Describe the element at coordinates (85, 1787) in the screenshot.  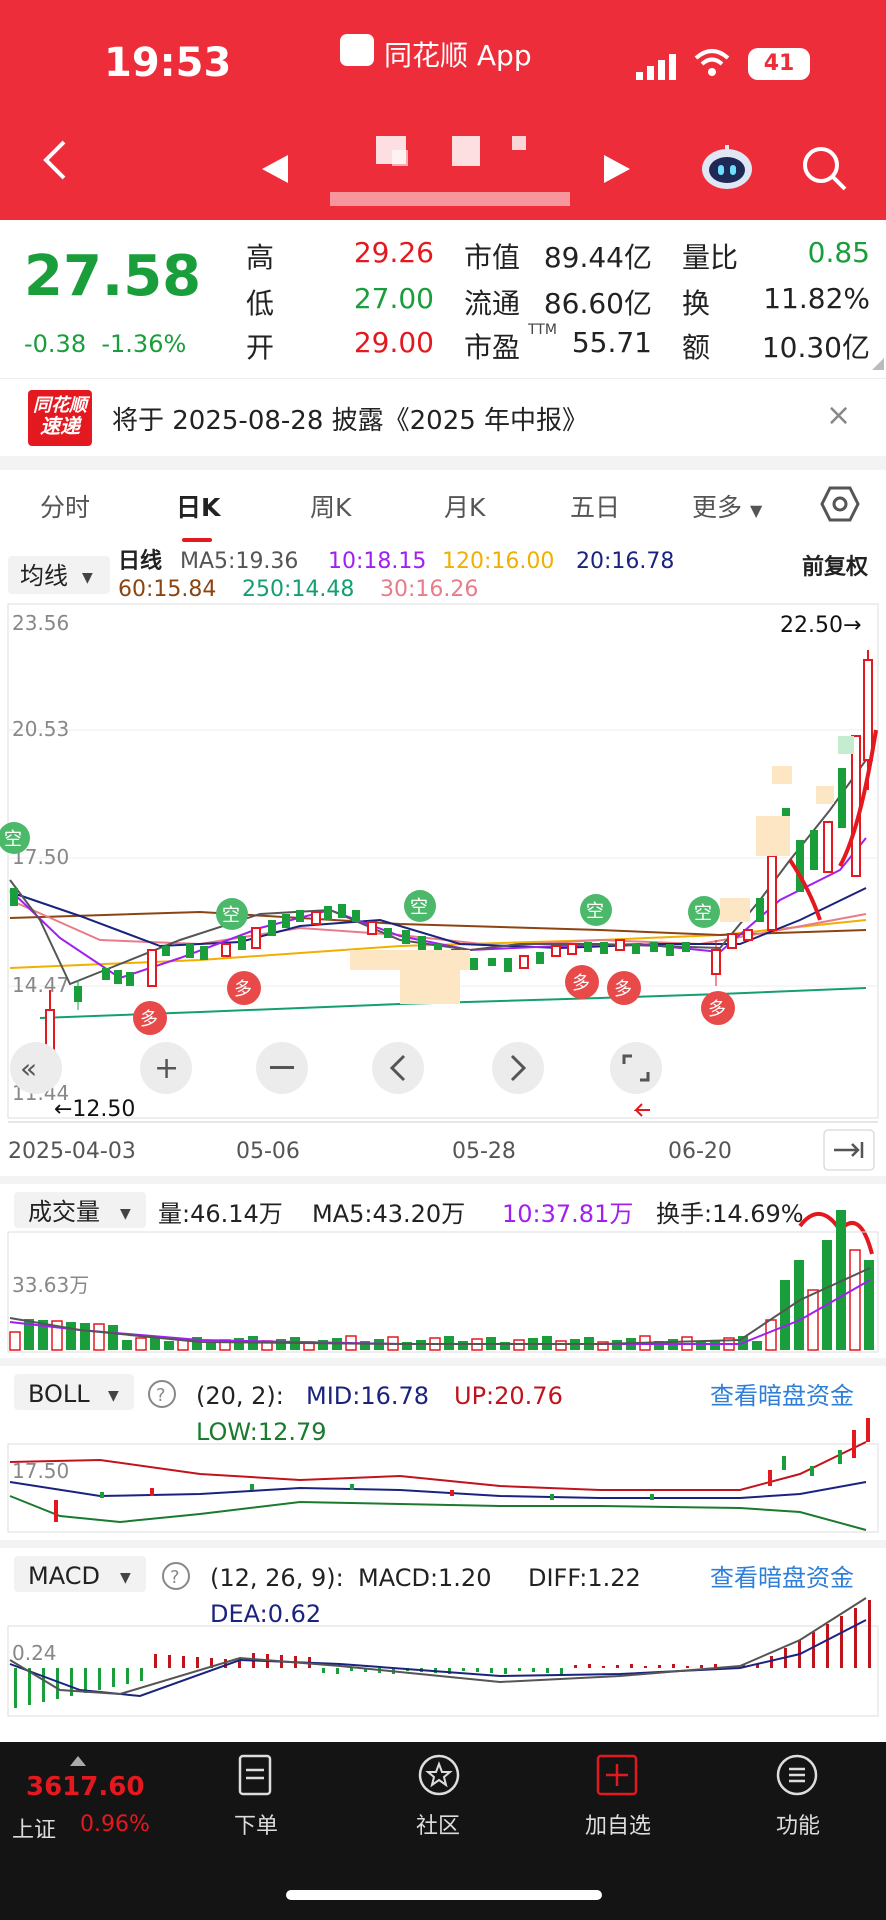
I see `index-value: 3617.60` at that location.